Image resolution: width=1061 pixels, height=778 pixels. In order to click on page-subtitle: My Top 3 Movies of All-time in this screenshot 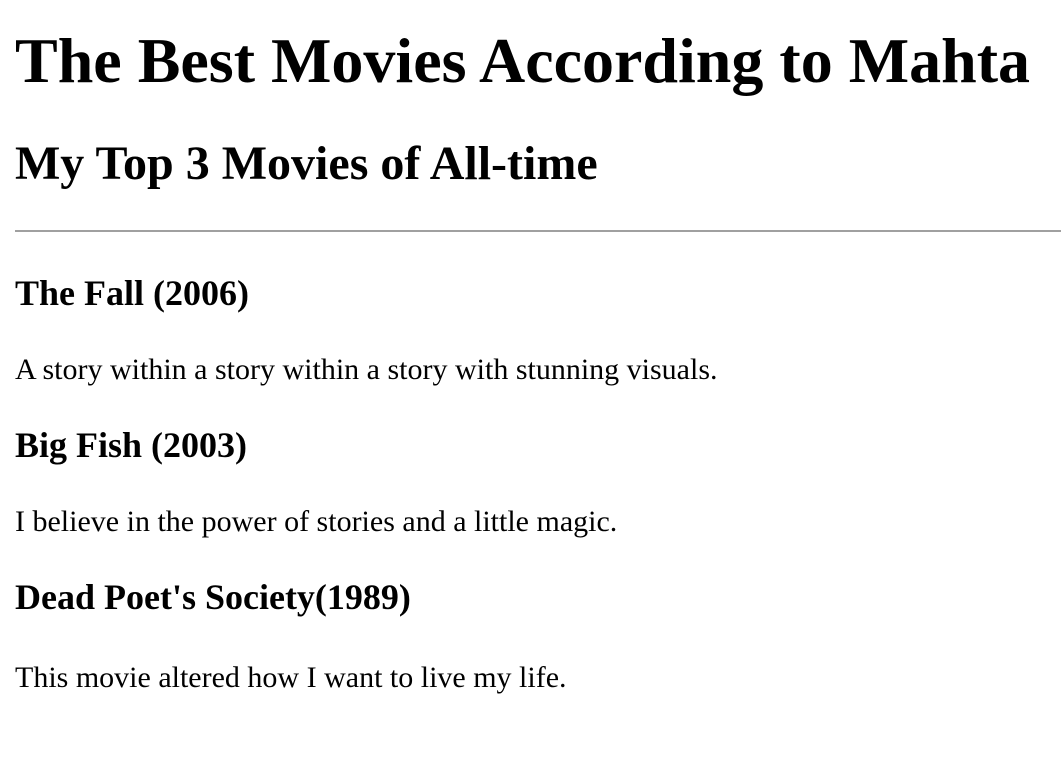, I will do `click(306, 163)`.